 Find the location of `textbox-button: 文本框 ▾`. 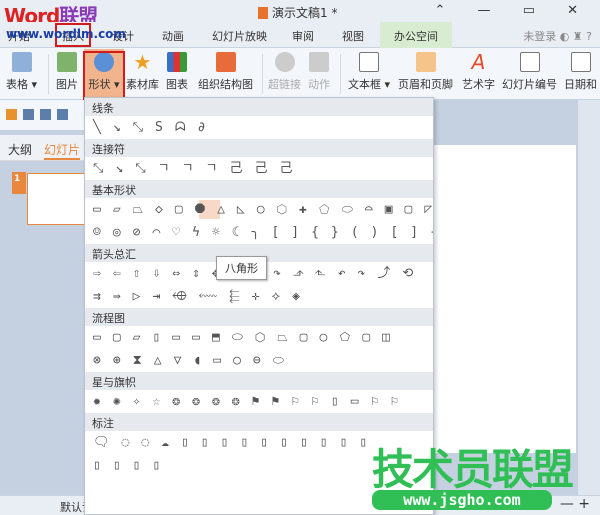

textbox-button: 文本框 ▾ is located at coordinates (369, 72).